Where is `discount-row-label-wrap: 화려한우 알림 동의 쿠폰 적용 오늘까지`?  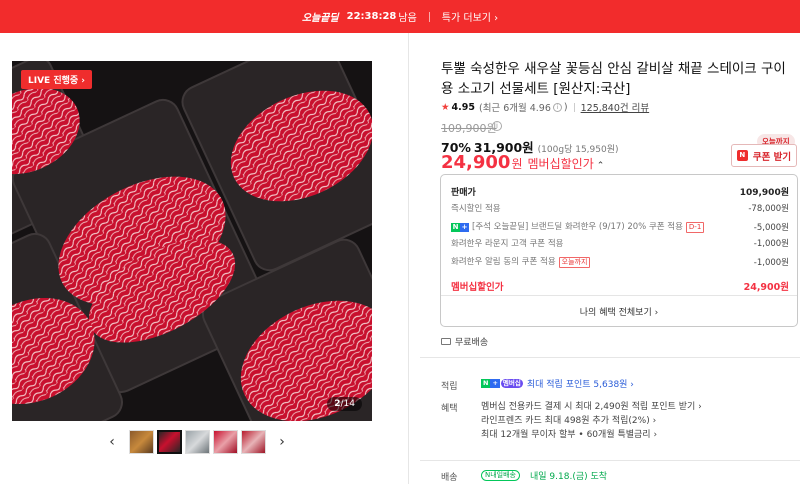 discount-row-label-wrap: 화려한우 알림 동의 쿠폰 적용 오늘까지 is located at coordinates (521, 261).